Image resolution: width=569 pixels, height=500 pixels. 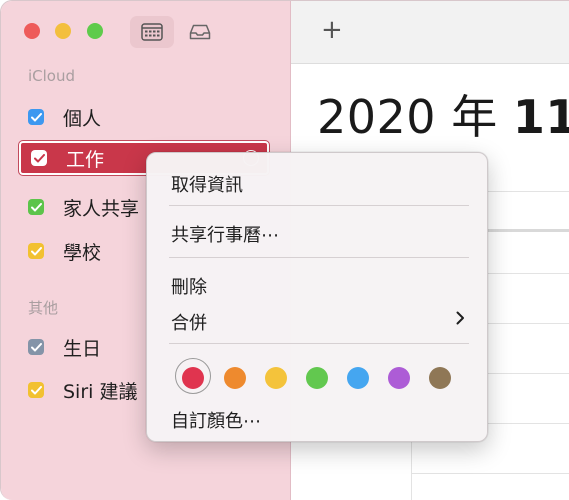 I want to click on color-swatch-brown, so click(x=440, y=378).